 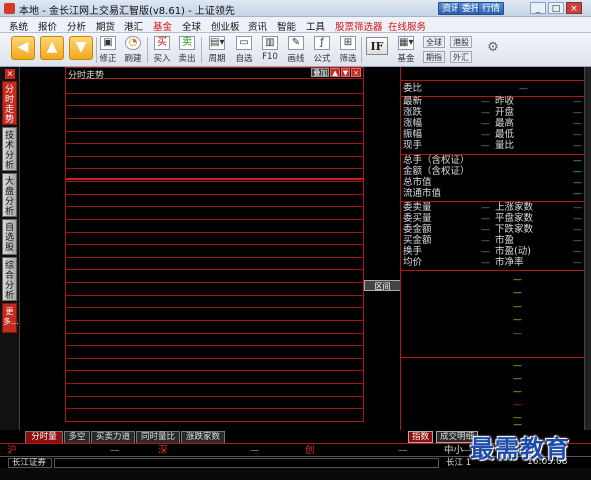 I want to click on app-icon, so click(x=9, y=8).